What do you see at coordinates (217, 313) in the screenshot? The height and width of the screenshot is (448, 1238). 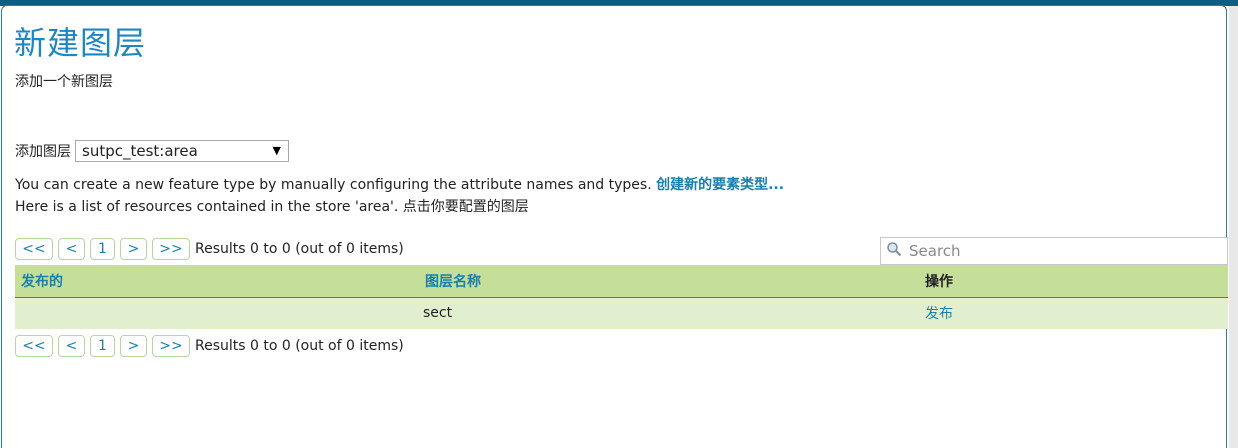 I see `cell-published` at bounding box center [217, 313].